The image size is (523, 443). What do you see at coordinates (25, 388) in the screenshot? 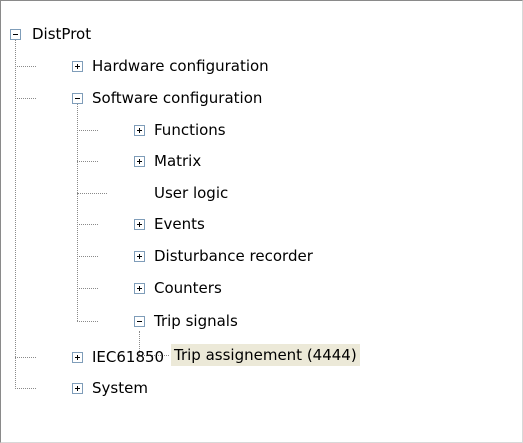
I see `tree-connector-system` at bounding box center [25, 388].